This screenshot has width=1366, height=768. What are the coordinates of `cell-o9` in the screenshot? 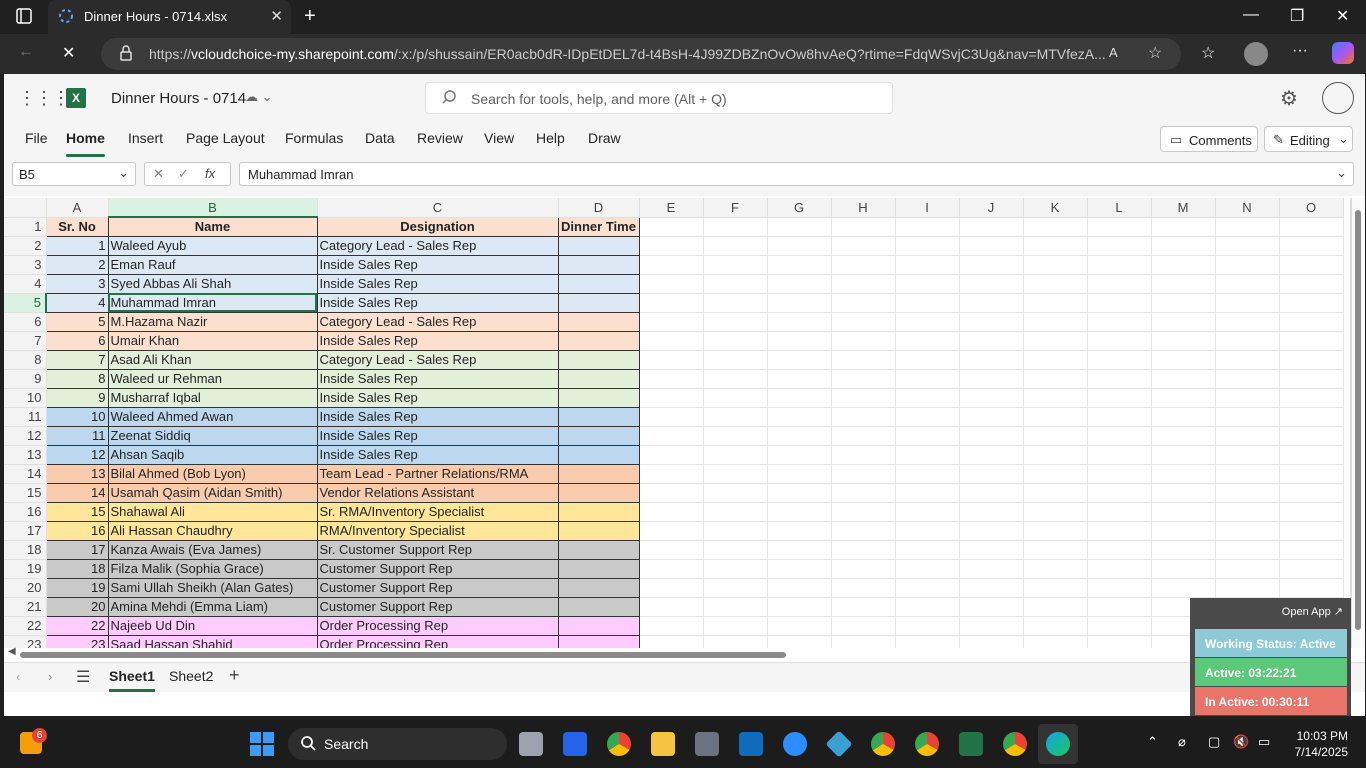 It's located at (1311, 379).